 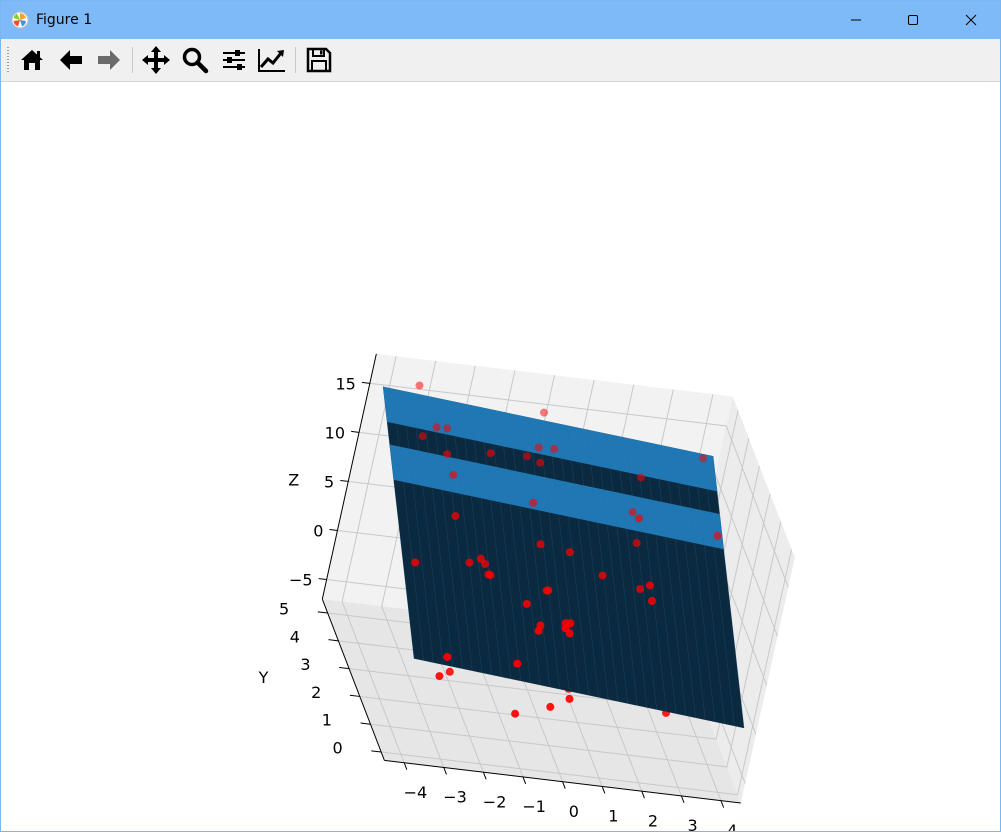 I want to click on z-tick-label: 15, so click(x=345, y=383).